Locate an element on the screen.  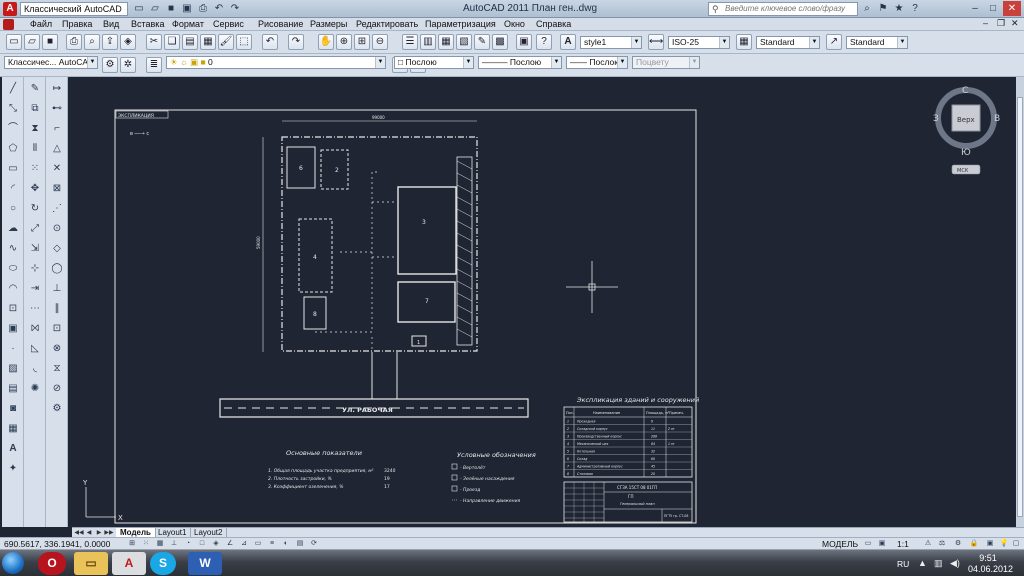
array-icon: ⁙ is located at coordinates (35, 168).